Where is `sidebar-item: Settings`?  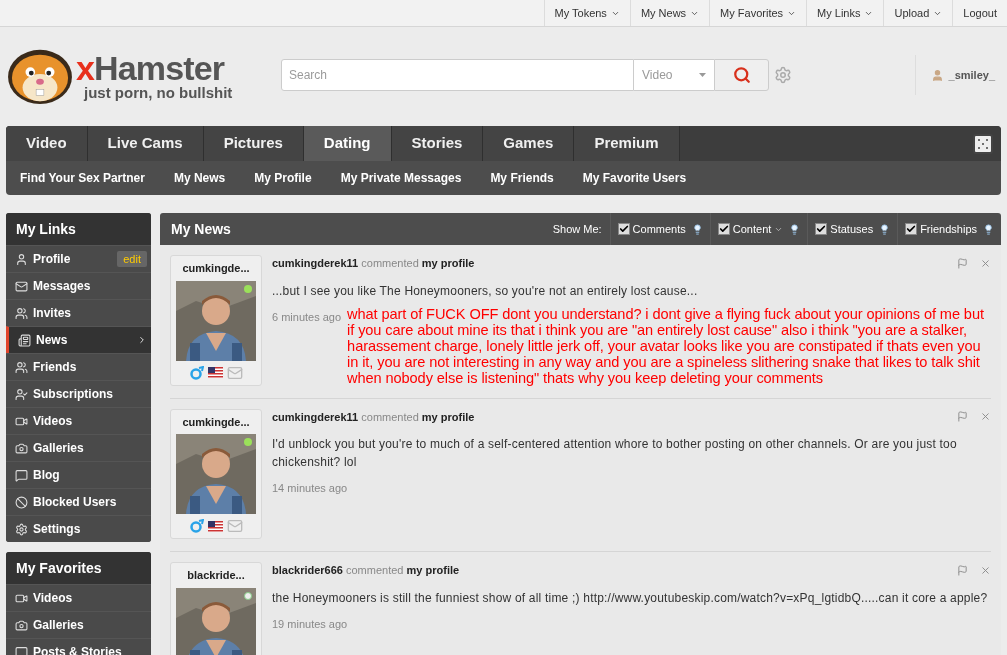 sidebar-item: Settings is located at coordinates (78, 528).